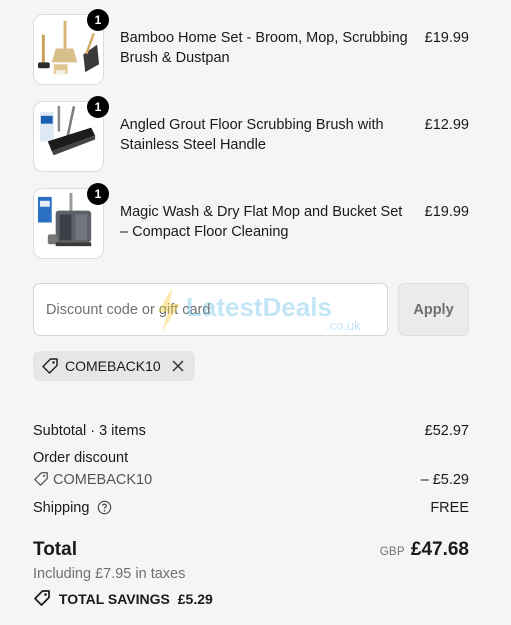 The height and width of the screenshot is (625, 511). Describe the element at coordinates (195, 599) in the screenshot. I see `total-savings-value: £5.29` at that location.